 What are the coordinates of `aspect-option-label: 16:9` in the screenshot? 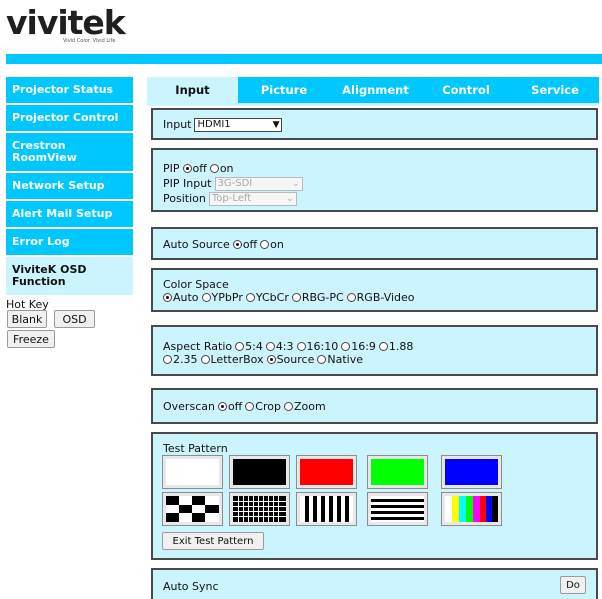 It's located at (363, 346).